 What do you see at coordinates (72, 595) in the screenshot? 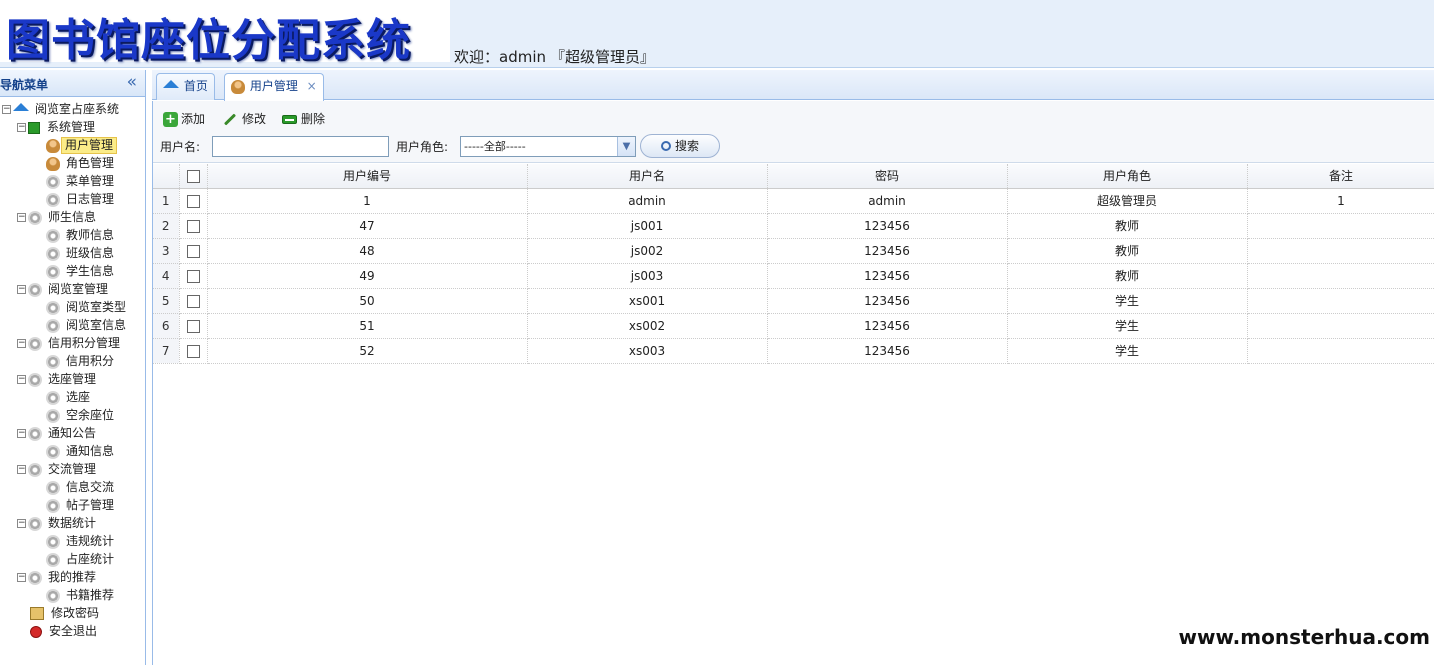
I see `sidebar-item: 书籍推荐` at bounding box center [72, 595].